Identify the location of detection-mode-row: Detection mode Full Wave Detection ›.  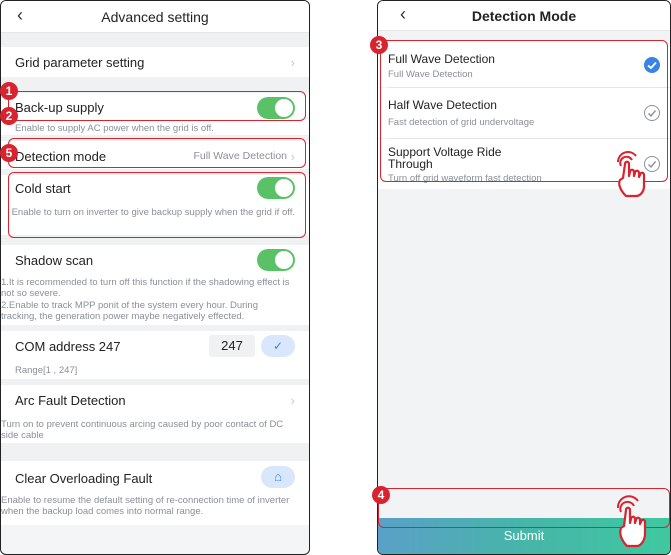
(155, 155).